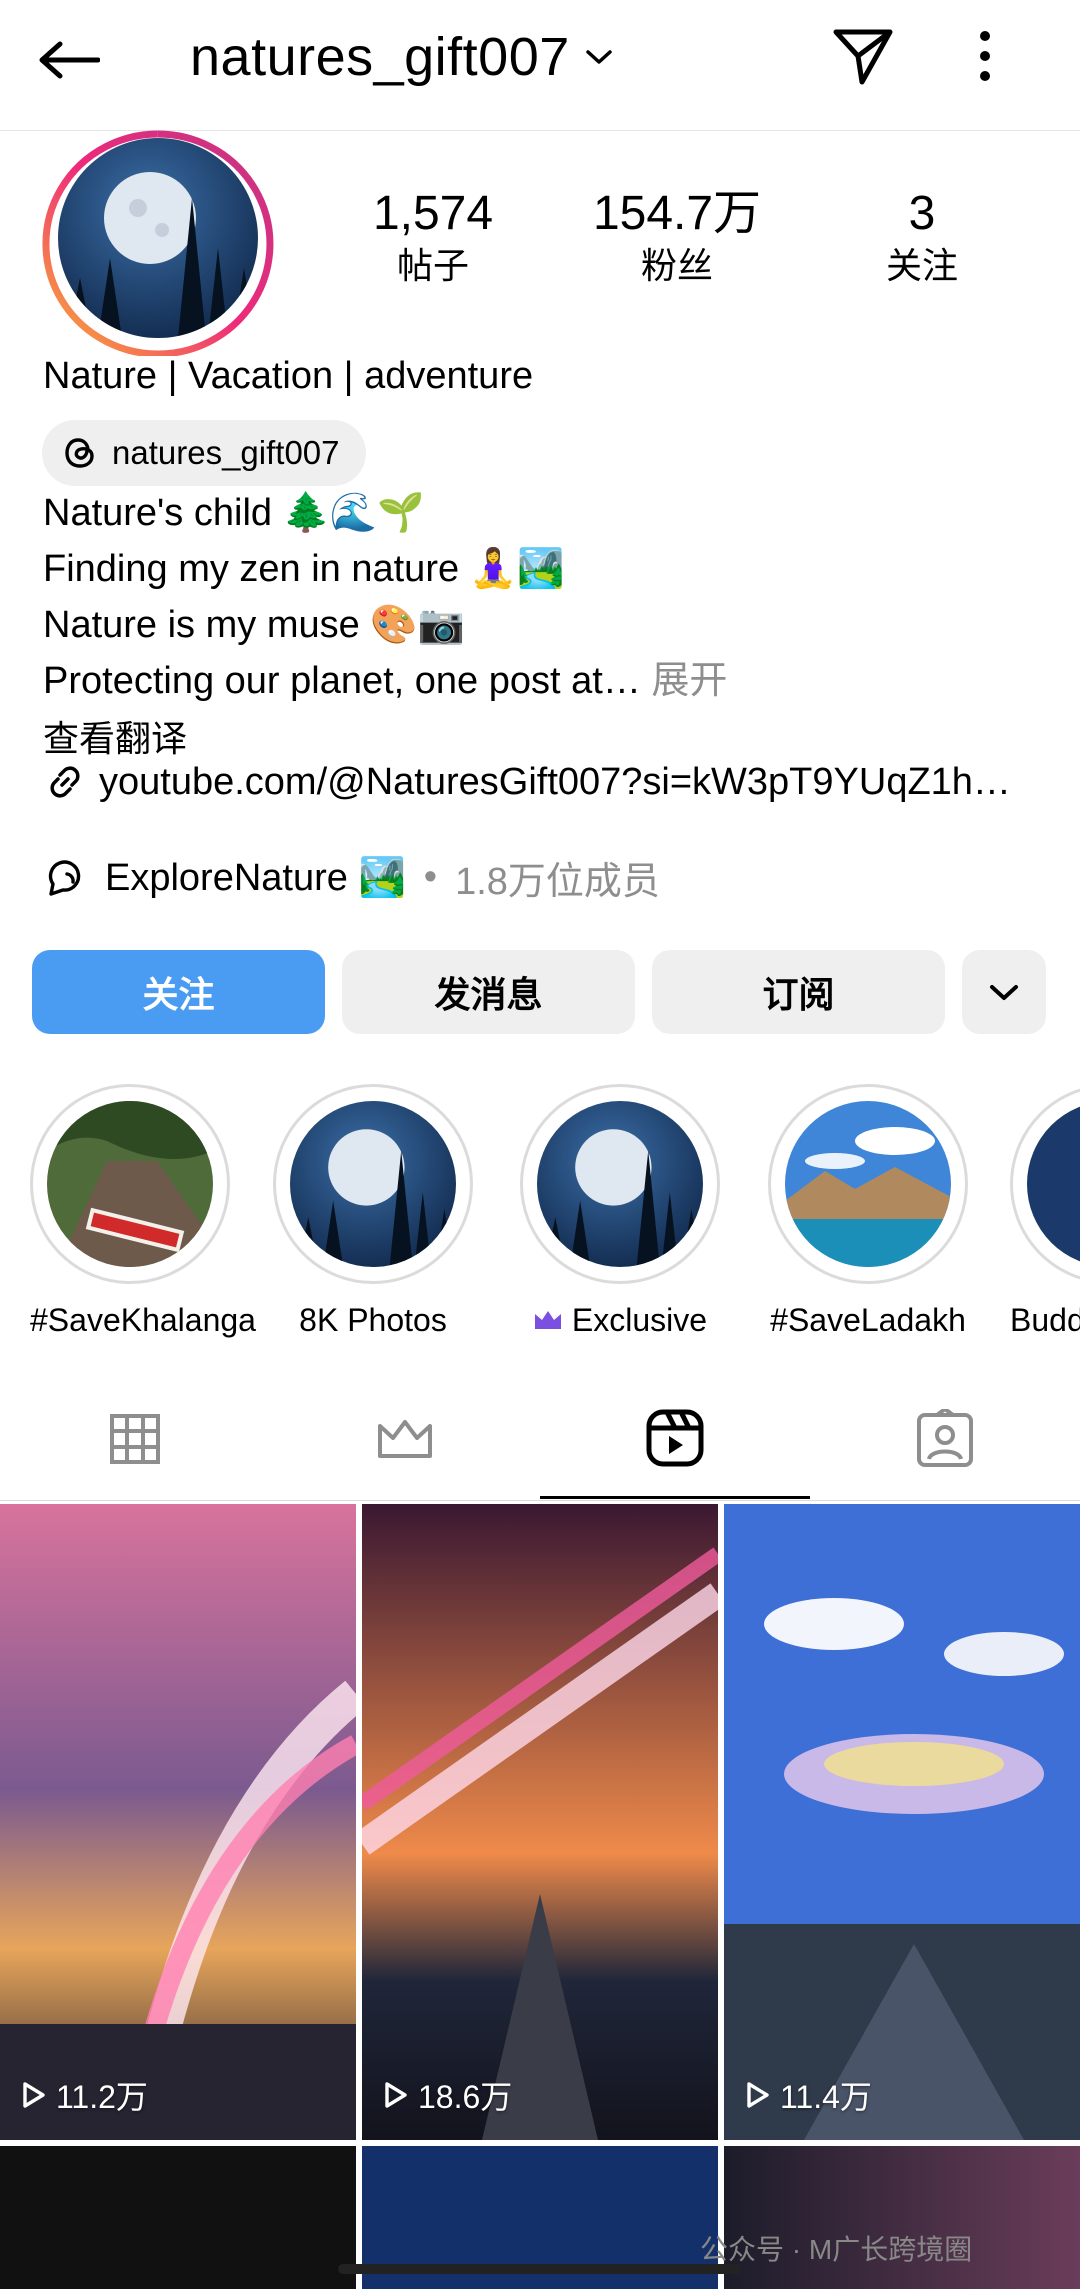 The height and width of the screenshot is (2289, 1080). I want to click on grid-icon, so click(135, 1439).